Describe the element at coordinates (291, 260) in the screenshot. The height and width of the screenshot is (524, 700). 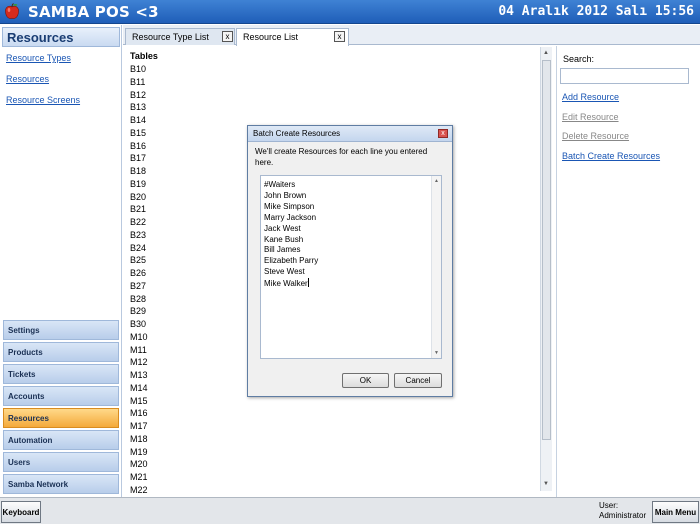
I see `textarea-line: Elizabeth Parry` at that location.